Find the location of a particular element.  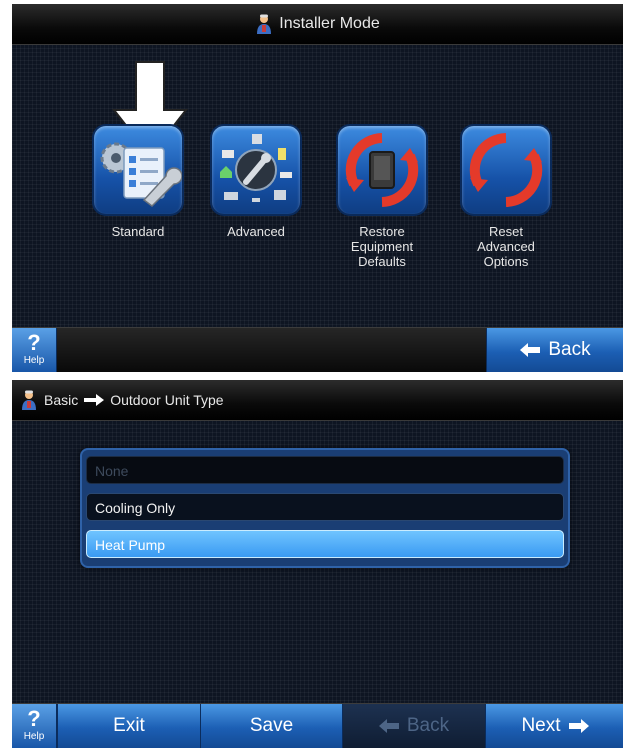

title-bar: Basic Outdoor Unit Type is located at coordinates (317, 400).